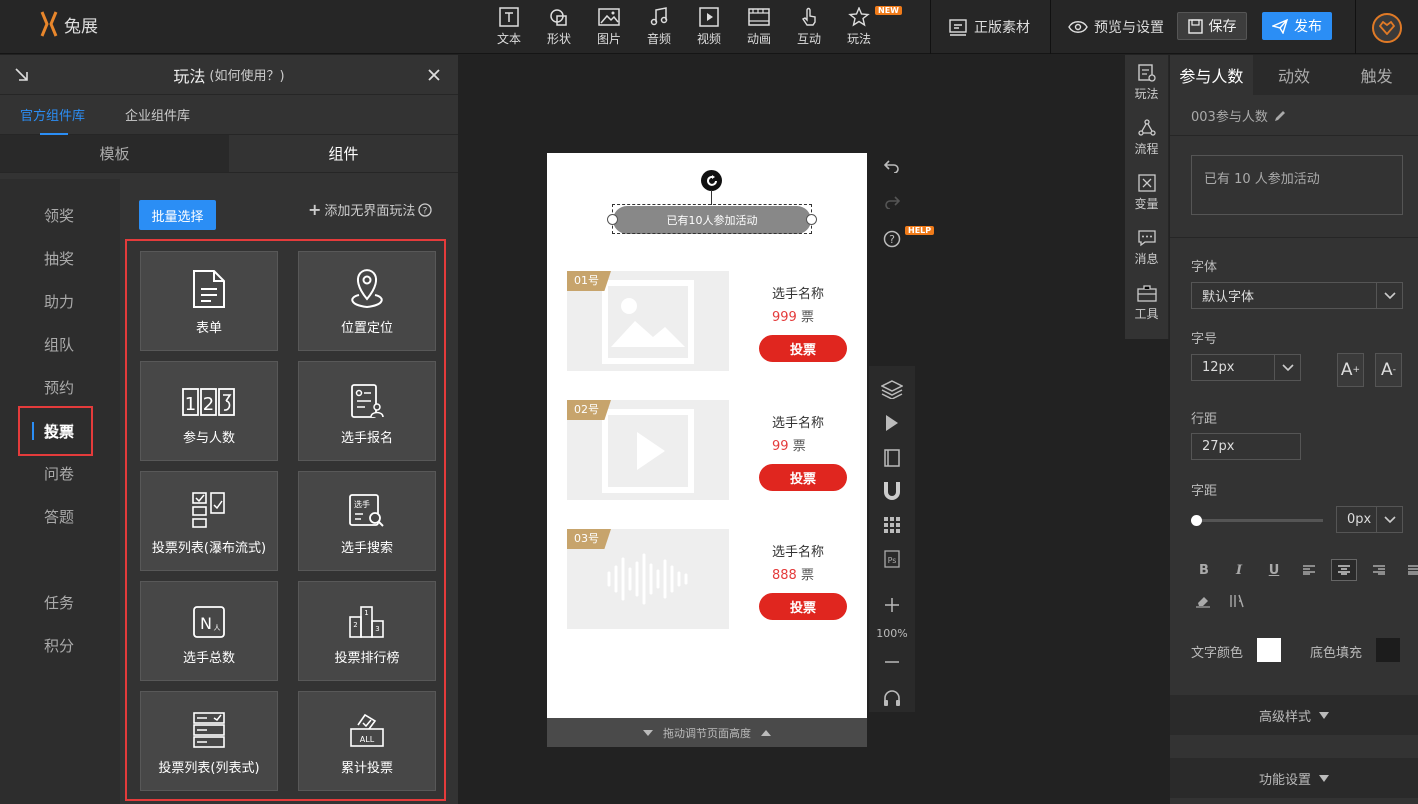 This screenshot has height=804, width=1418. What do you see at coordinates (22, 75) in the screenshot?
I see `collapse-arrow-icon` at bounding box center [22, 75].